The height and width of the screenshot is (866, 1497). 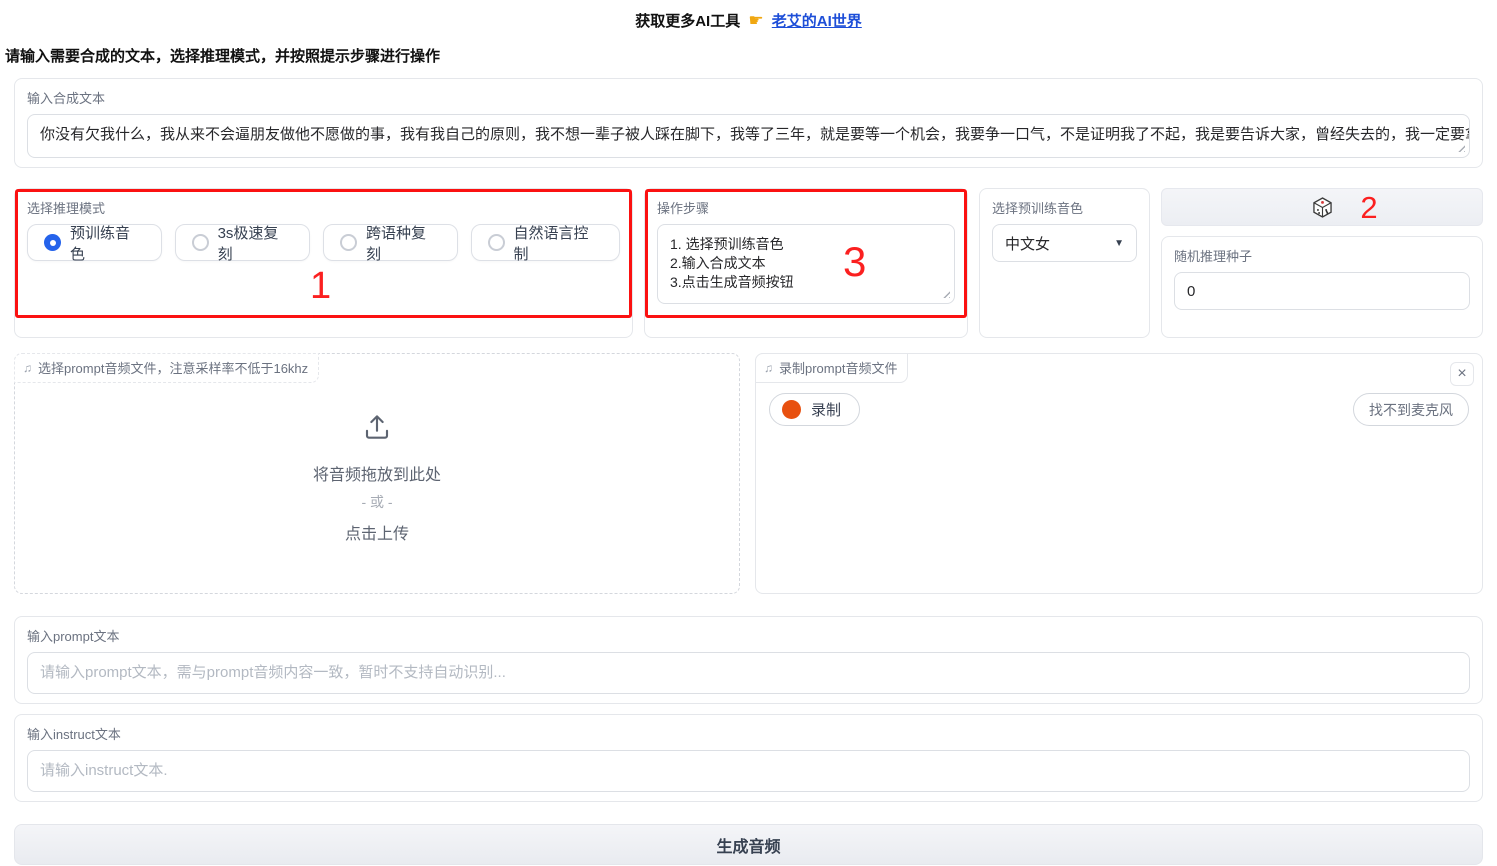 I want to click on voice-dropdown: 中文女 ▼, so click(x=1064, y=243).